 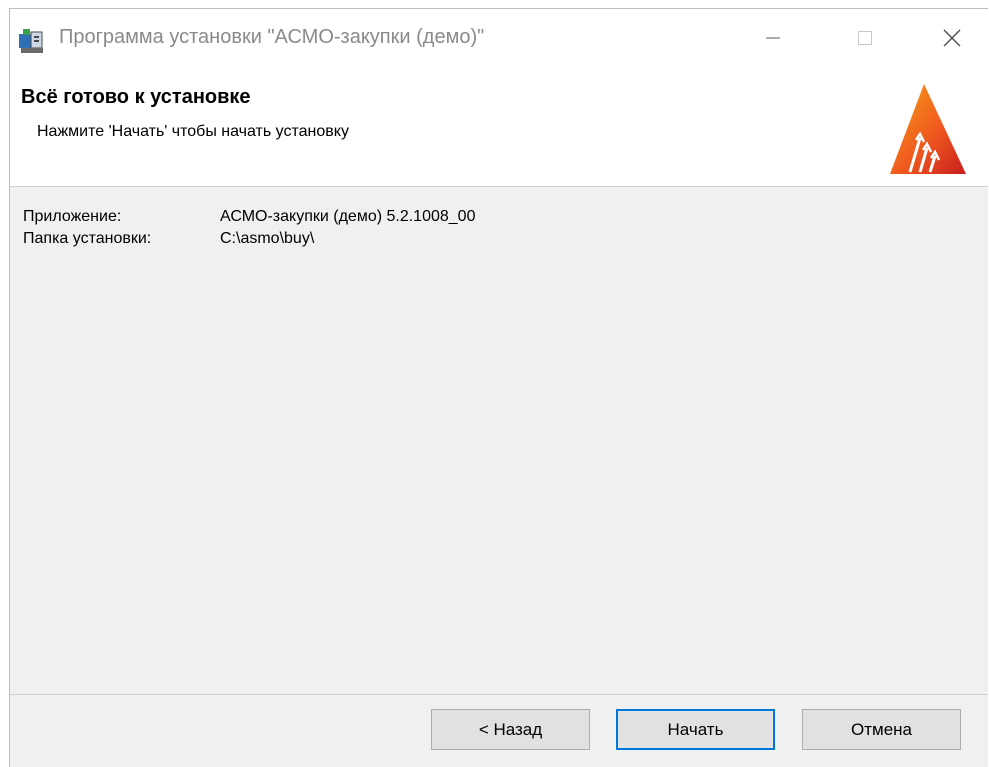 What do you see at coordinates (193, 131) in the screenshot?
I see `page-subtitle: Нажмите 'Начать' чтобы начать установку` at bounding box center [193, 131].